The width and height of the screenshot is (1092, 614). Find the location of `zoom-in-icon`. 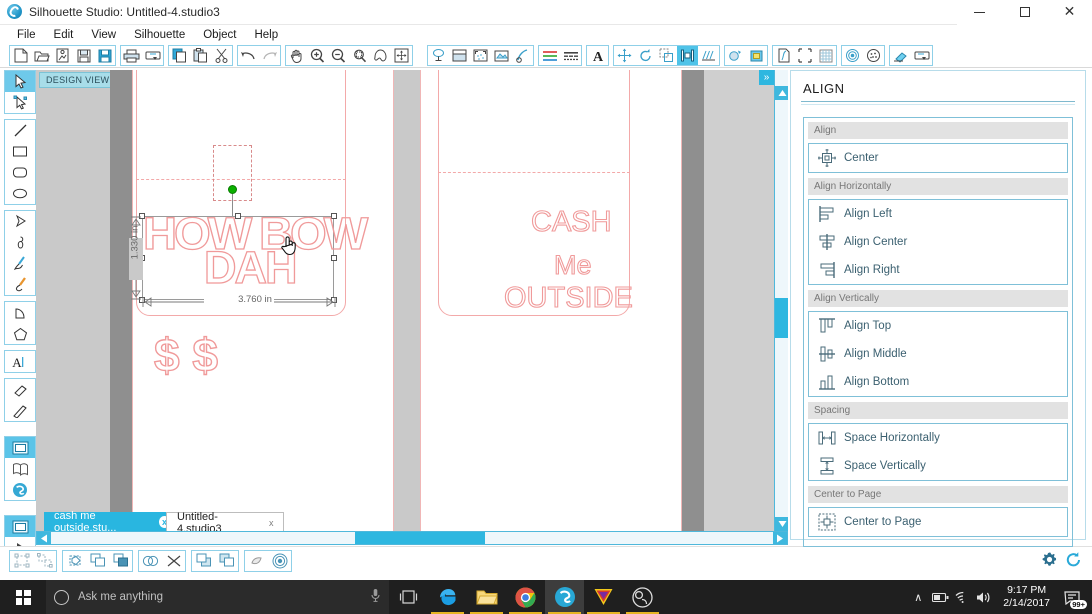

zoom-in-icon is located at coordinates (317, 55).